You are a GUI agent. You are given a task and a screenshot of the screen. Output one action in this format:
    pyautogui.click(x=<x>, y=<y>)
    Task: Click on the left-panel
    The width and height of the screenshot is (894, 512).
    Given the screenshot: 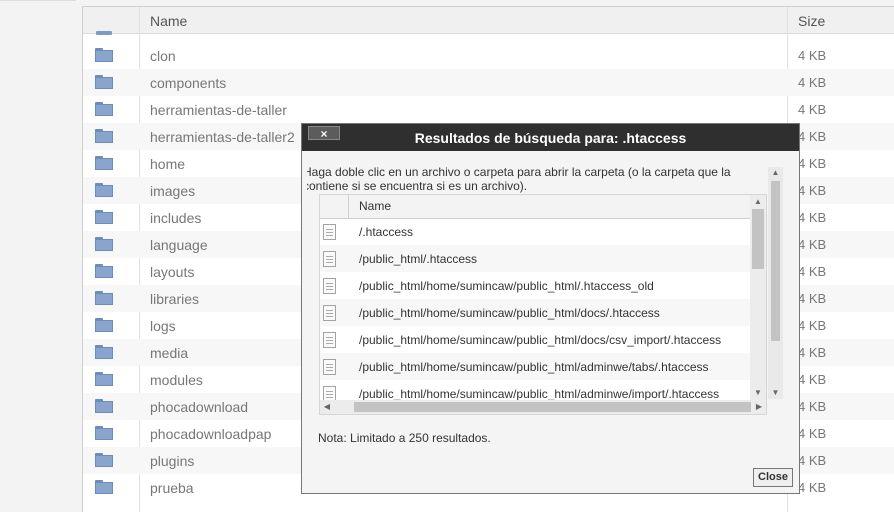 What is the action you would take?
    pyautogui.click(x=40, y=255)
    